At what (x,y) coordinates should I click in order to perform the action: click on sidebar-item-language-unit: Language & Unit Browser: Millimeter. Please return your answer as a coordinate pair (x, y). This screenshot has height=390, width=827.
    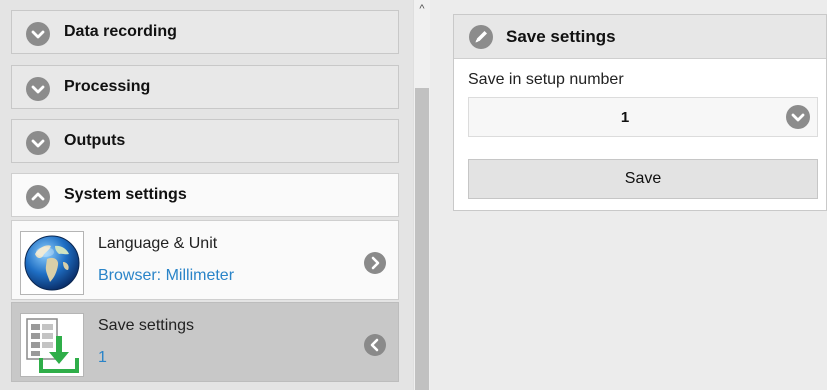
    Looking at the image, I should click on (205, 260).